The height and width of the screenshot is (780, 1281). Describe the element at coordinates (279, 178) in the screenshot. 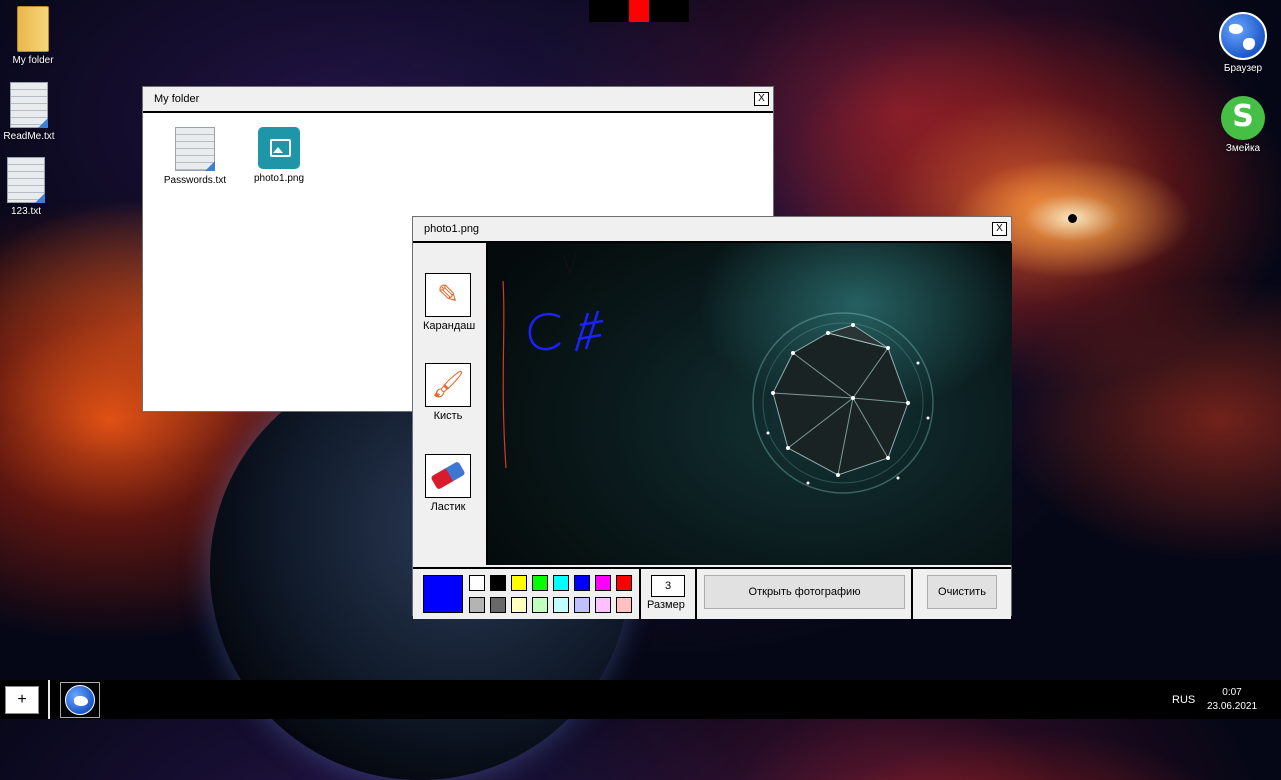

I see `file-label: photo1.png` at that location.